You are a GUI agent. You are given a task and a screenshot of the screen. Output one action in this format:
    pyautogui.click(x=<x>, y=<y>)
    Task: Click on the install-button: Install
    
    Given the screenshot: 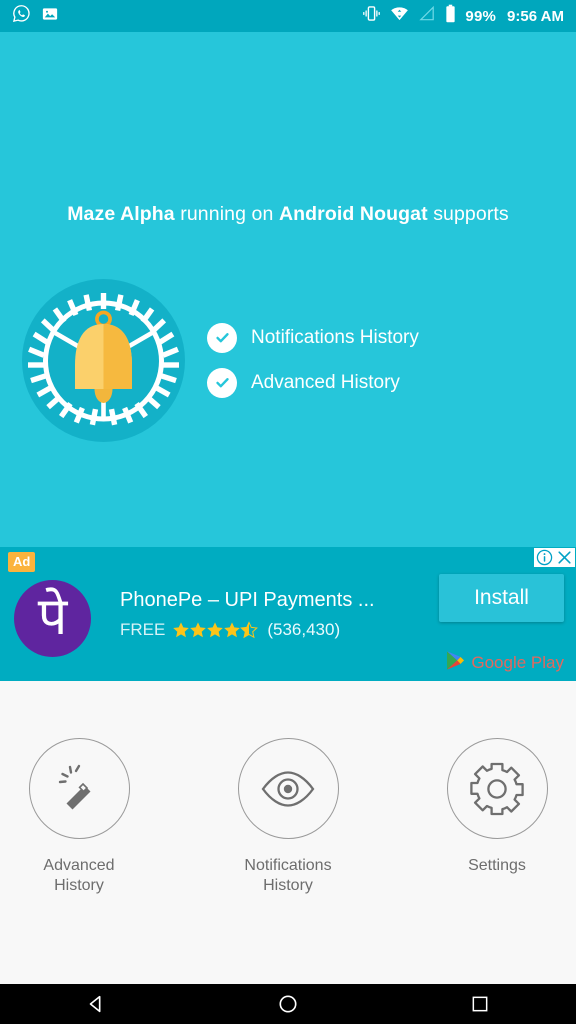 What is the action you would take?
    pyautogui.click(x=501, y=598)
    